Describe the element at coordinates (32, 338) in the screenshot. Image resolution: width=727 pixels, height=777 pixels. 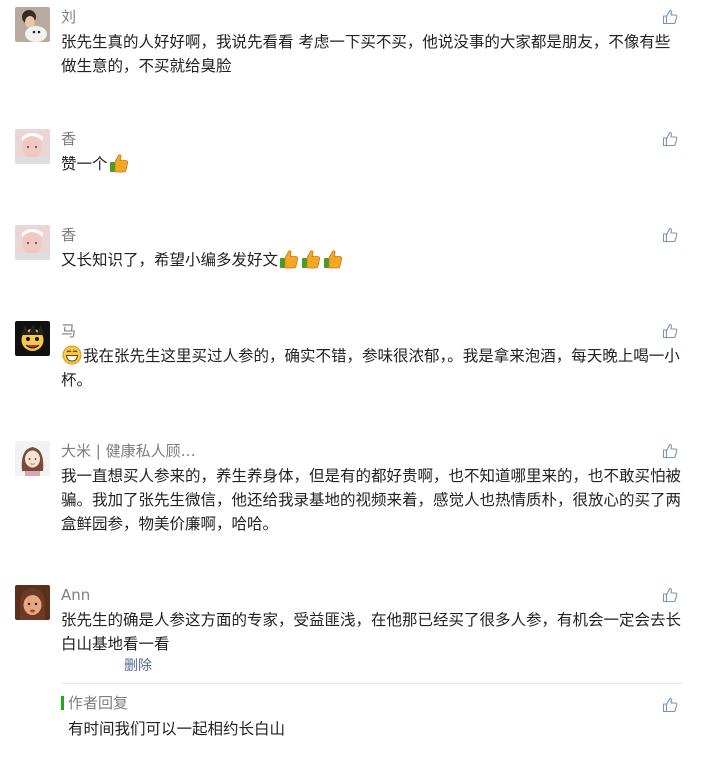
I see `cartoon-avatar` at that location.